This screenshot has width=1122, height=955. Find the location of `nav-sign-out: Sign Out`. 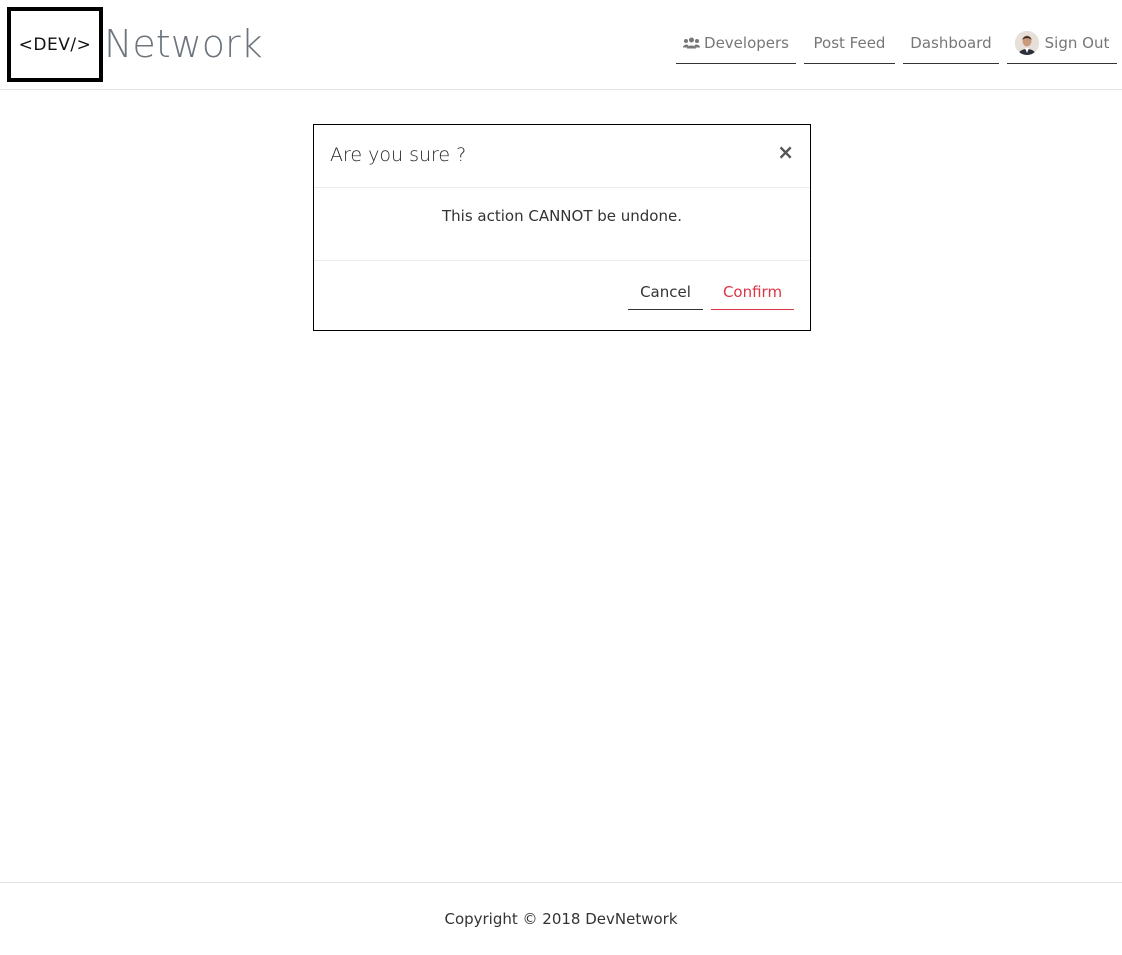

nav-sign-out: Sign Out is located at coordinates (1062, 46).